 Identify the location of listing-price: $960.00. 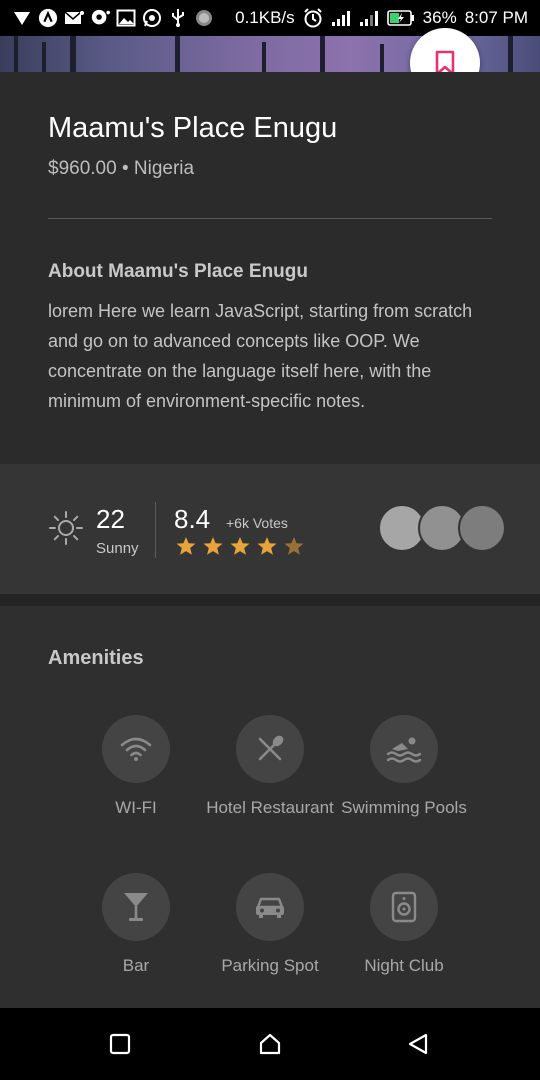
(82, 168).